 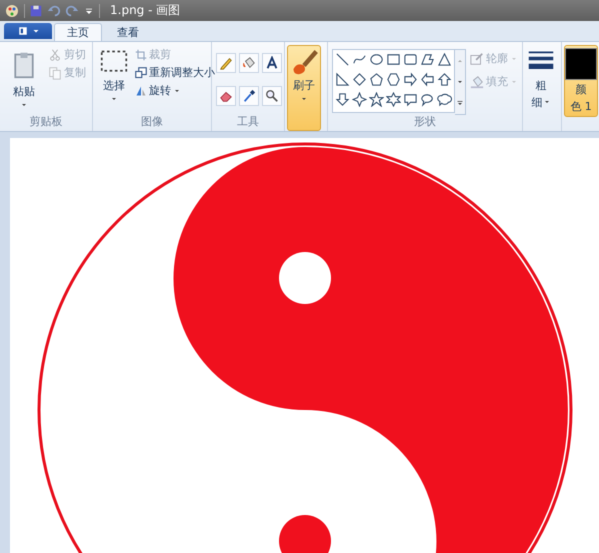 I want to click on brushes-button: 刷子, so click(x=304, y=88).